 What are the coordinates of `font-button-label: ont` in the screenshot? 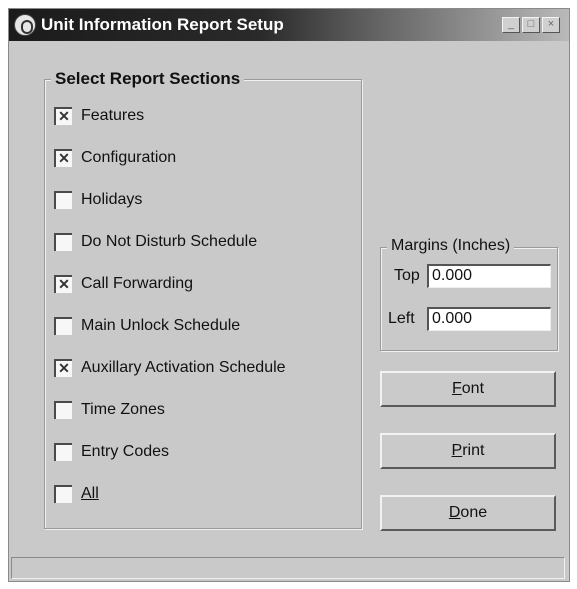 It's located at (473, 388).